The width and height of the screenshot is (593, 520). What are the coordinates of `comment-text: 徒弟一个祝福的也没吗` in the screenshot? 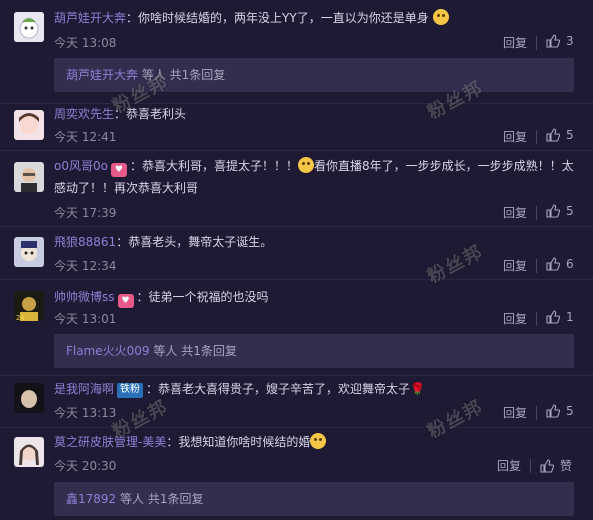 It's located at (208, 297).